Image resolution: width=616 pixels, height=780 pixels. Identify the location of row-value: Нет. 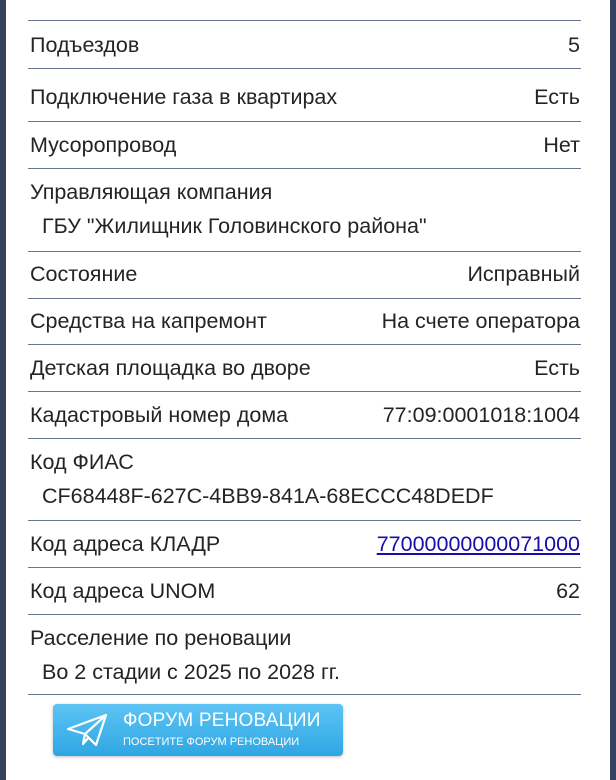
(561, 145).